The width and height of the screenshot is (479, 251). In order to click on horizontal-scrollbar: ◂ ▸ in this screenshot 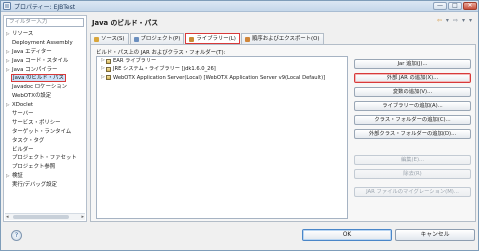, I will do `click(45, 216)`.